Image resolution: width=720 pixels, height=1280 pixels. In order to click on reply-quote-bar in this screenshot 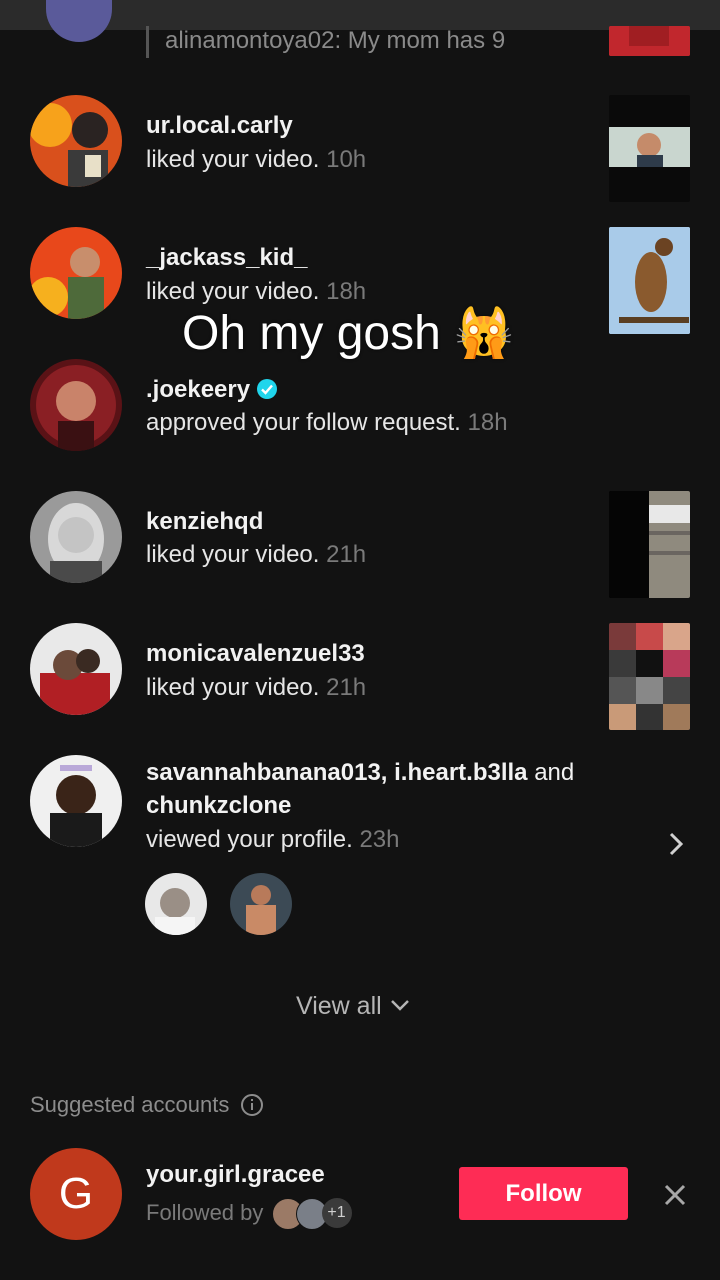, I will do `click(147, 42)`.